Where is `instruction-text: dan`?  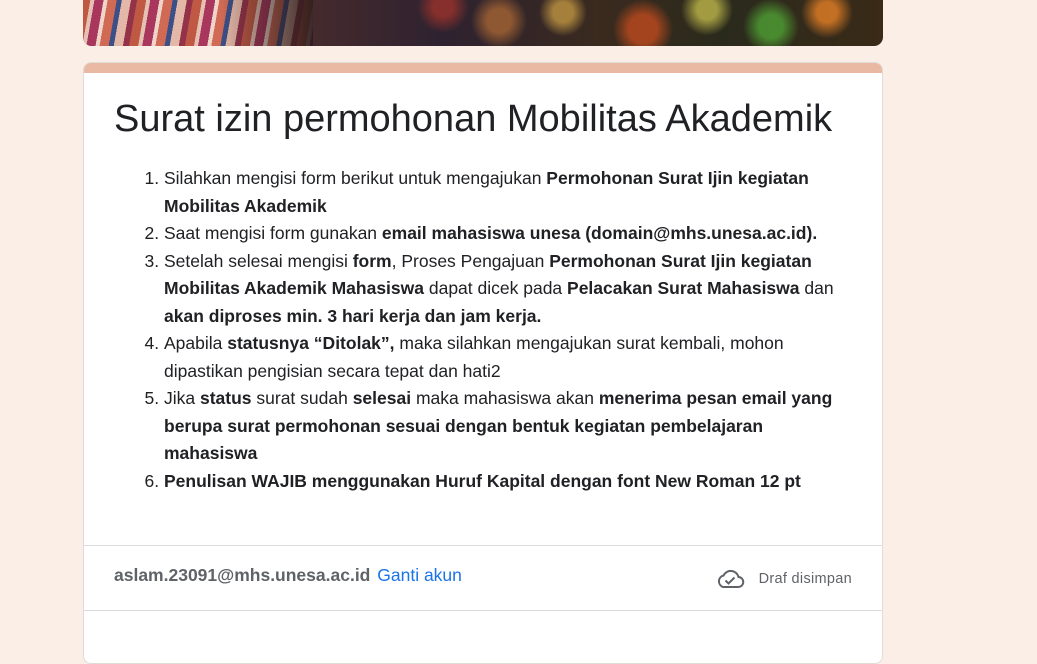
instruction-text: dan is located at coordinates (816, 288).